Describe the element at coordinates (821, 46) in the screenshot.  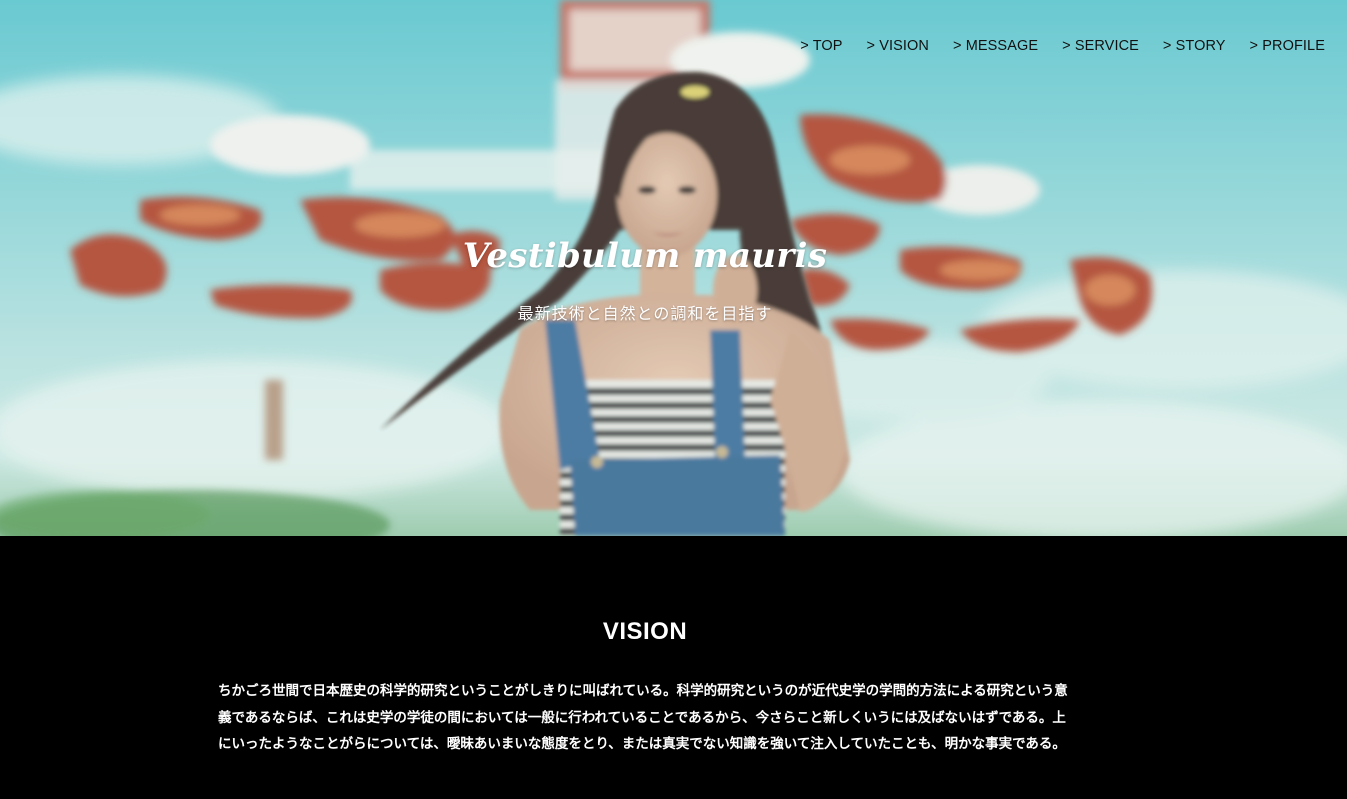
I see `nav-top-link: > TOP` at that location.